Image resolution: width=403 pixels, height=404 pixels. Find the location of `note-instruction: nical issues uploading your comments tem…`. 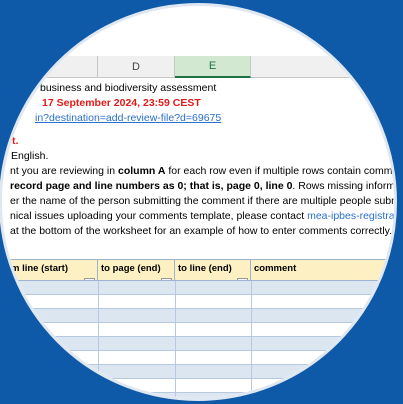

note-instruction: nical issues uploading your comments tem… is located at coordinates (198, 216).